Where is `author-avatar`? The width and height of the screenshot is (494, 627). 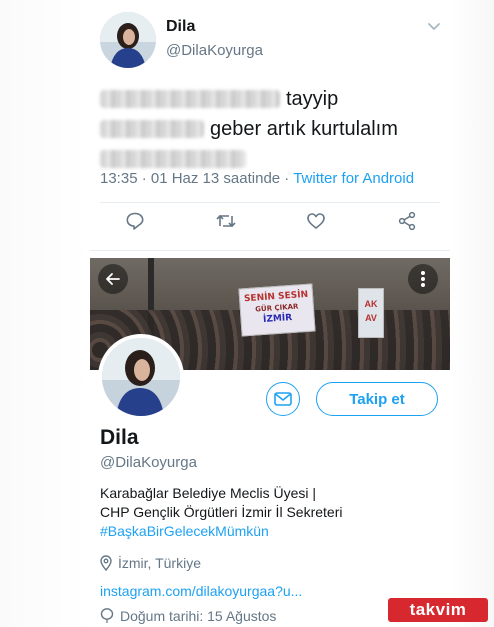 author-avatar is located at coordinates (128, 40).